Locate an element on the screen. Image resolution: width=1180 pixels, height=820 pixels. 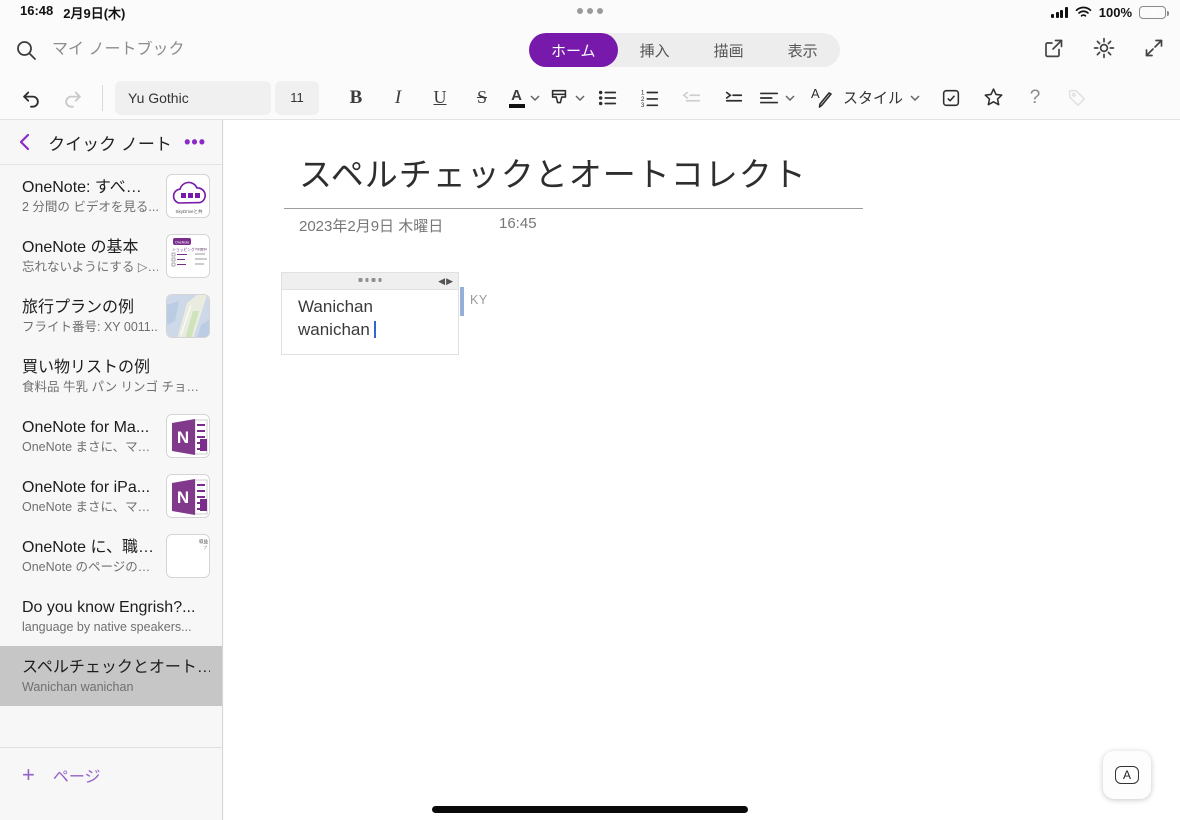
svg-text: プ is located at coordinates (205, 547).